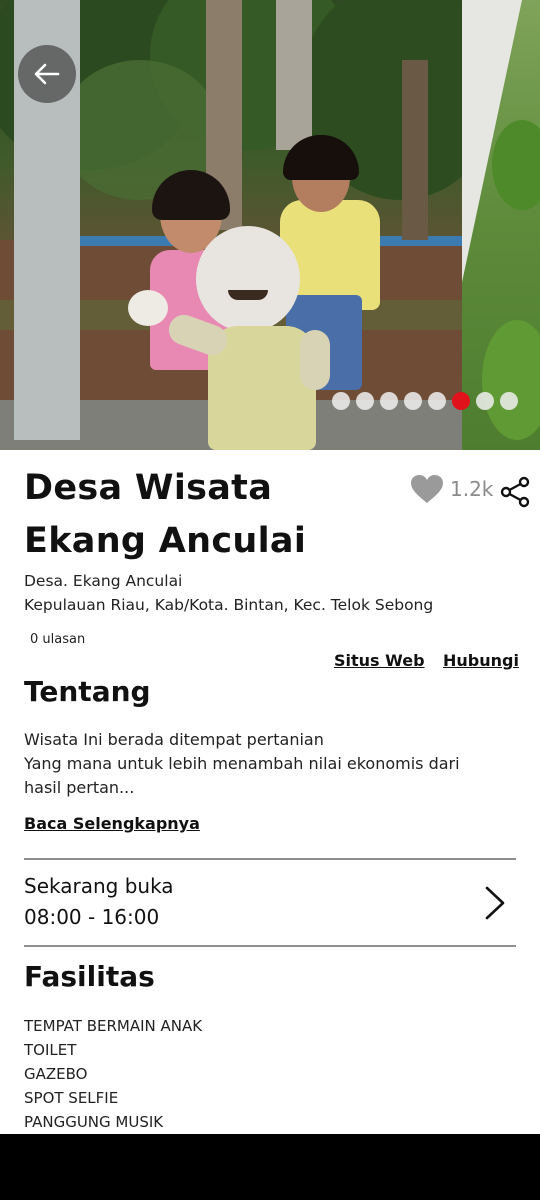 Image resolution: width=540 pixels, height=1200 pixels. I want to click on chevron-right-icon, so click(495, 903).